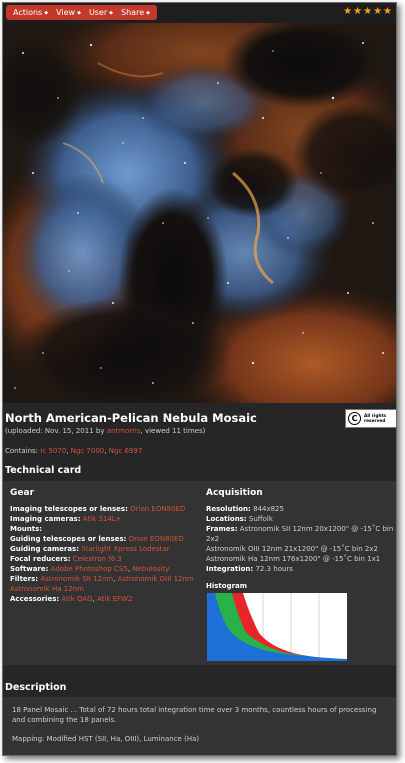  What do you see at coordinates (133, 12) in the screenshot?
I see `menu-share-label: Share` at bounding box center [133, 12].